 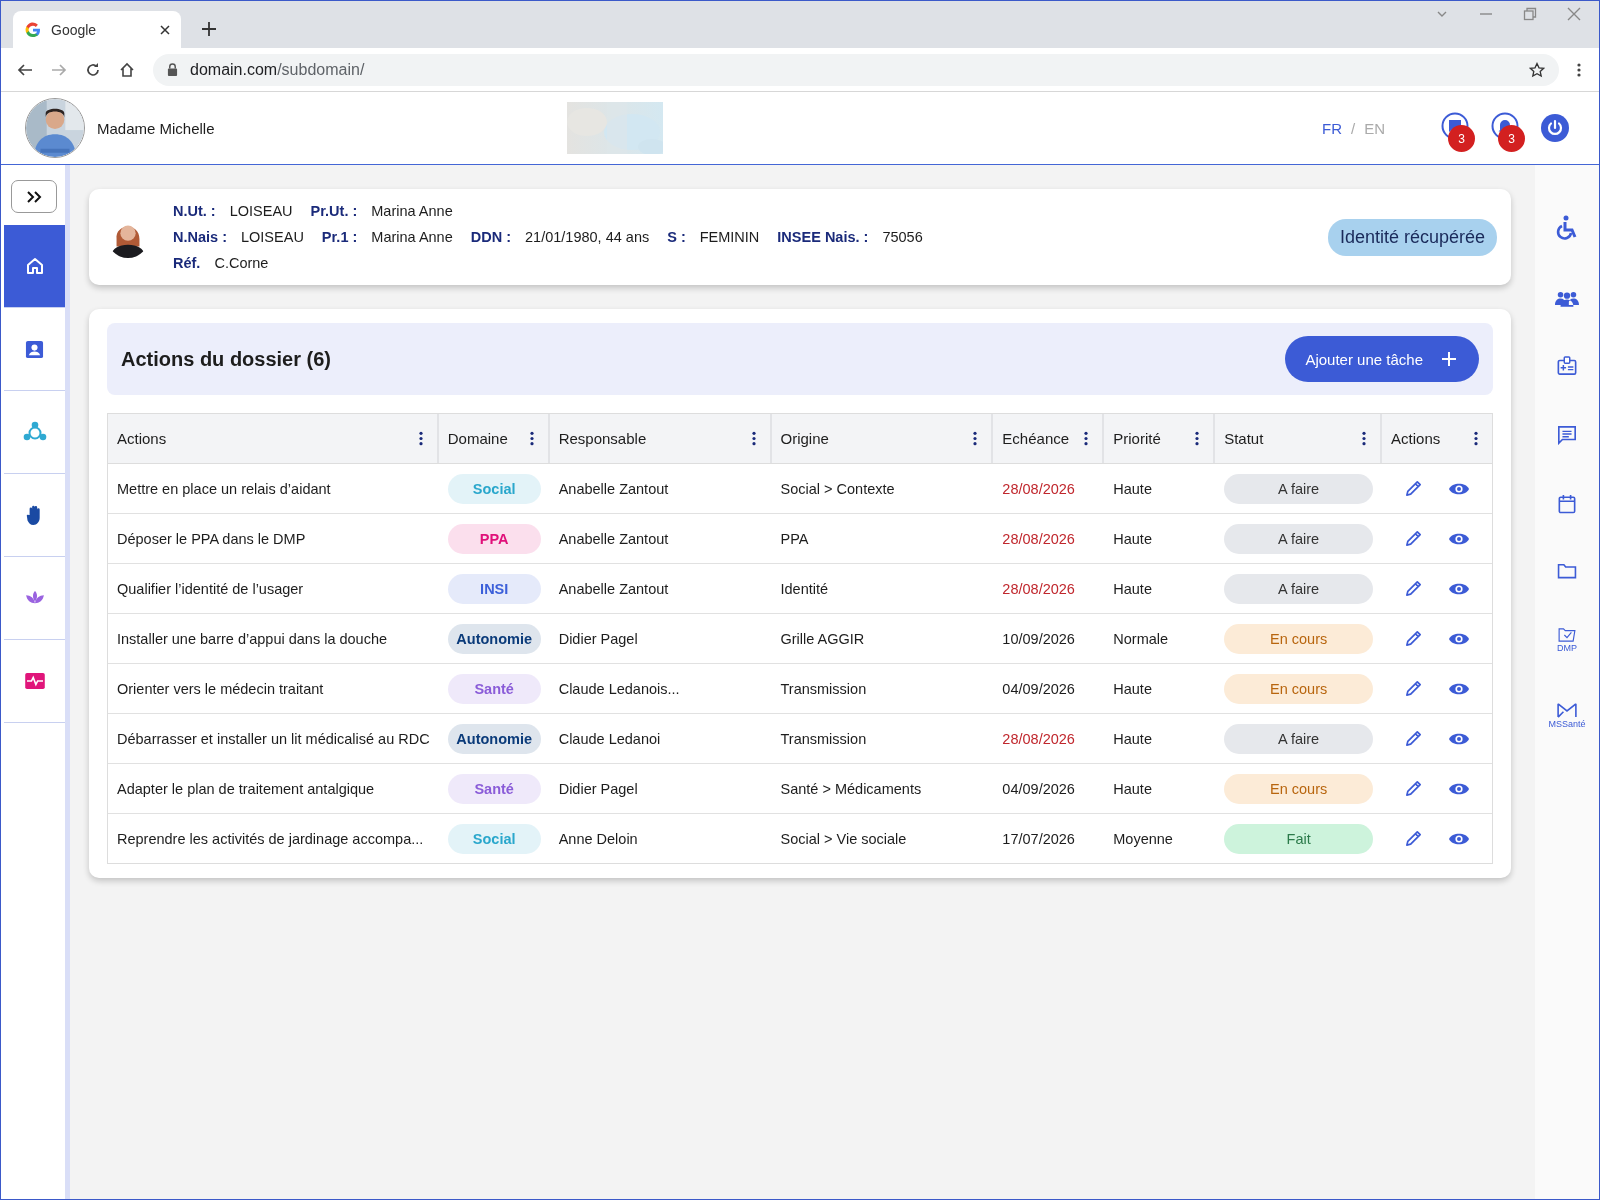 I want to click on field-value: 75056, so click(x=902, y=237).